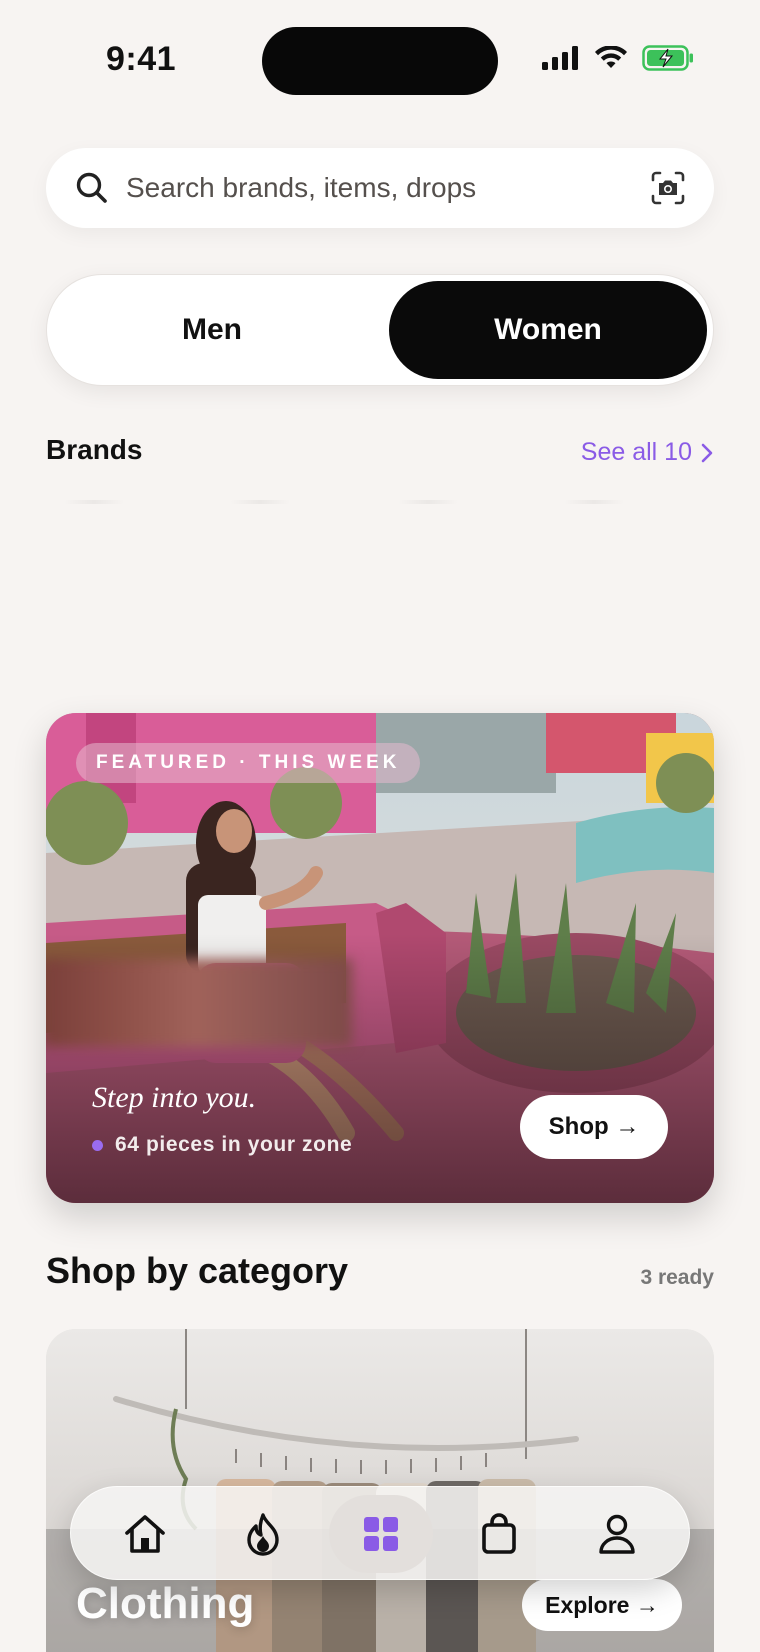 This screenshot has height=1652, width=760. Describe the element at coordinates (611, 57) in the screenshot. I see `wifi-icon` at that location.